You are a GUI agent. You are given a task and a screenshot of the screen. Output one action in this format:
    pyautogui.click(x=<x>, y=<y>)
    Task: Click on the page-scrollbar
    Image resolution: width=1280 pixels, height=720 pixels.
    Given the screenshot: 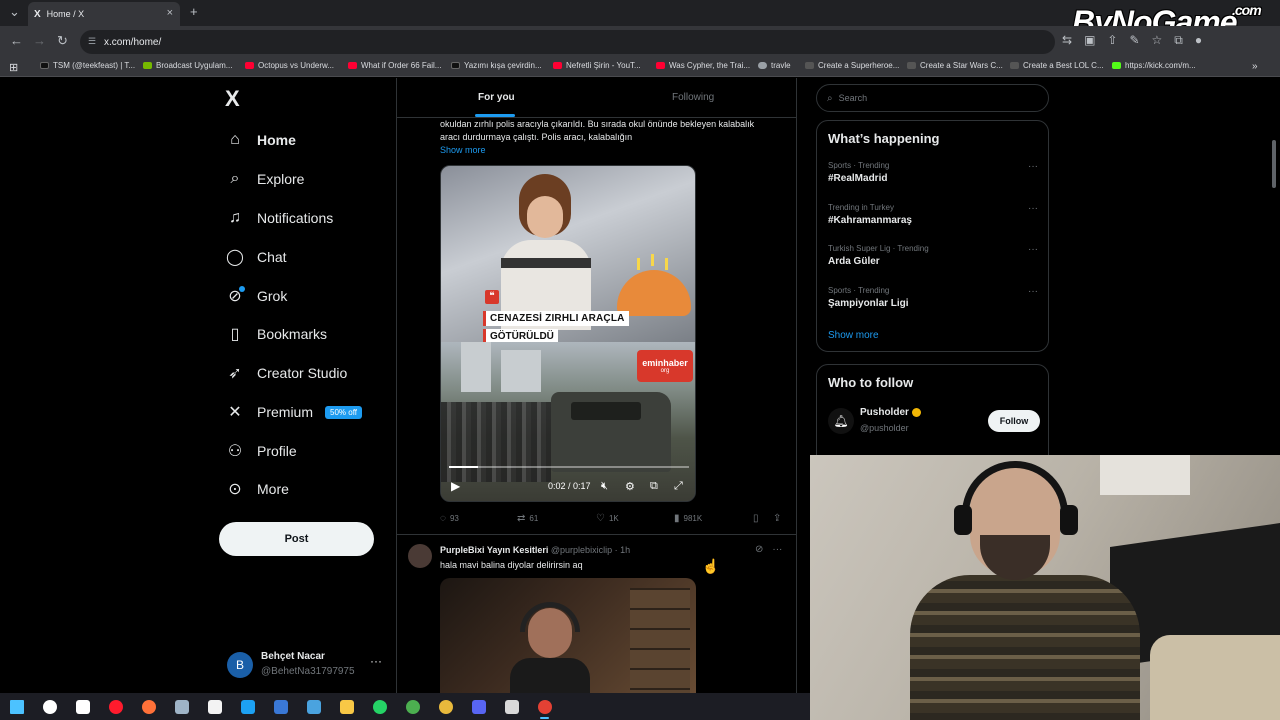 What is the action you would take?
    pyautogui.click(x=1274, y=164)
    